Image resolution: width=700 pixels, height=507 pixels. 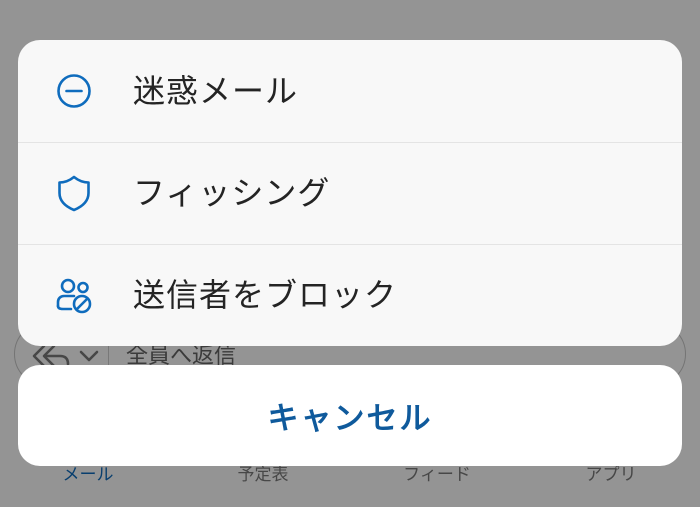 I want to click on cancel-label: キャンセル, so click(x=350, y=419).